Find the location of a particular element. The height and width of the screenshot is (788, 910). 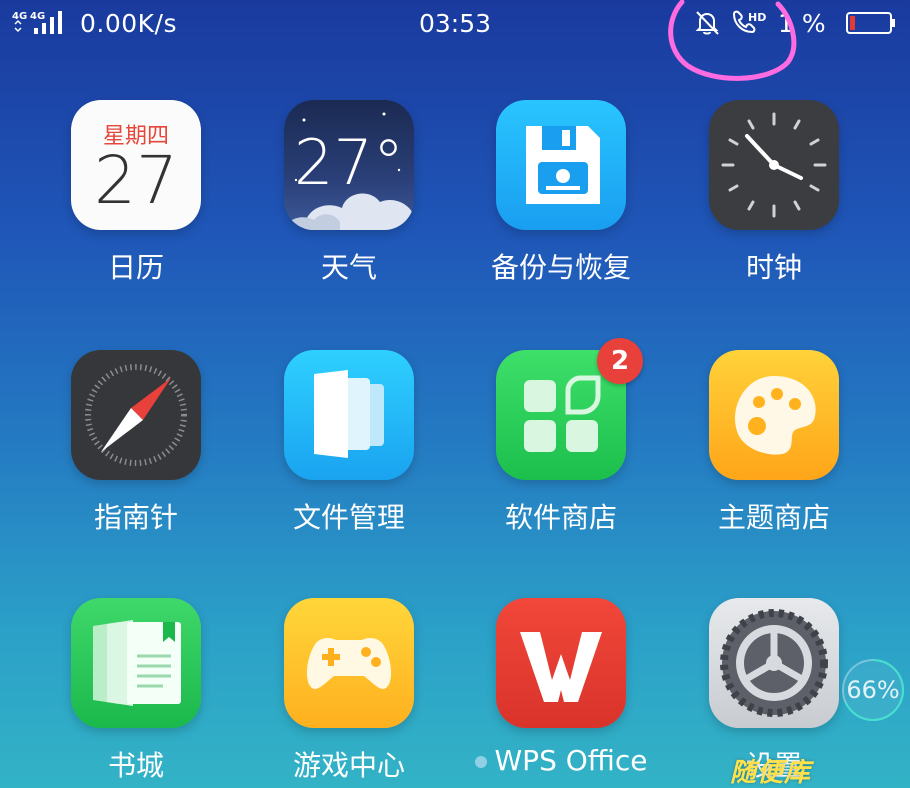

app-label: 备份与恢复 is located at coordinates (560, 267).